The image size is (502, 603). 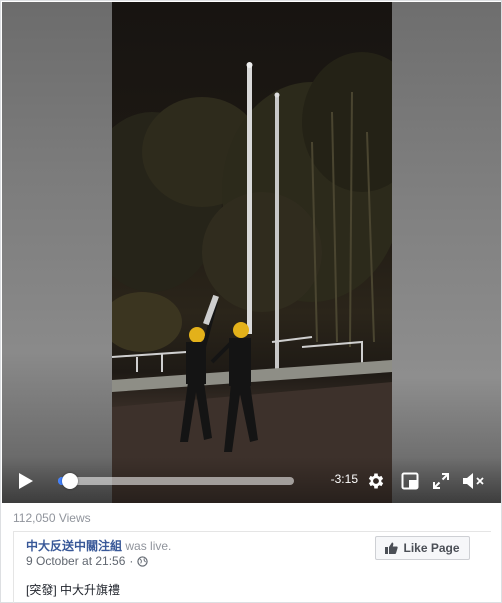 I want to click on play-button, so click(x=26, y=481).